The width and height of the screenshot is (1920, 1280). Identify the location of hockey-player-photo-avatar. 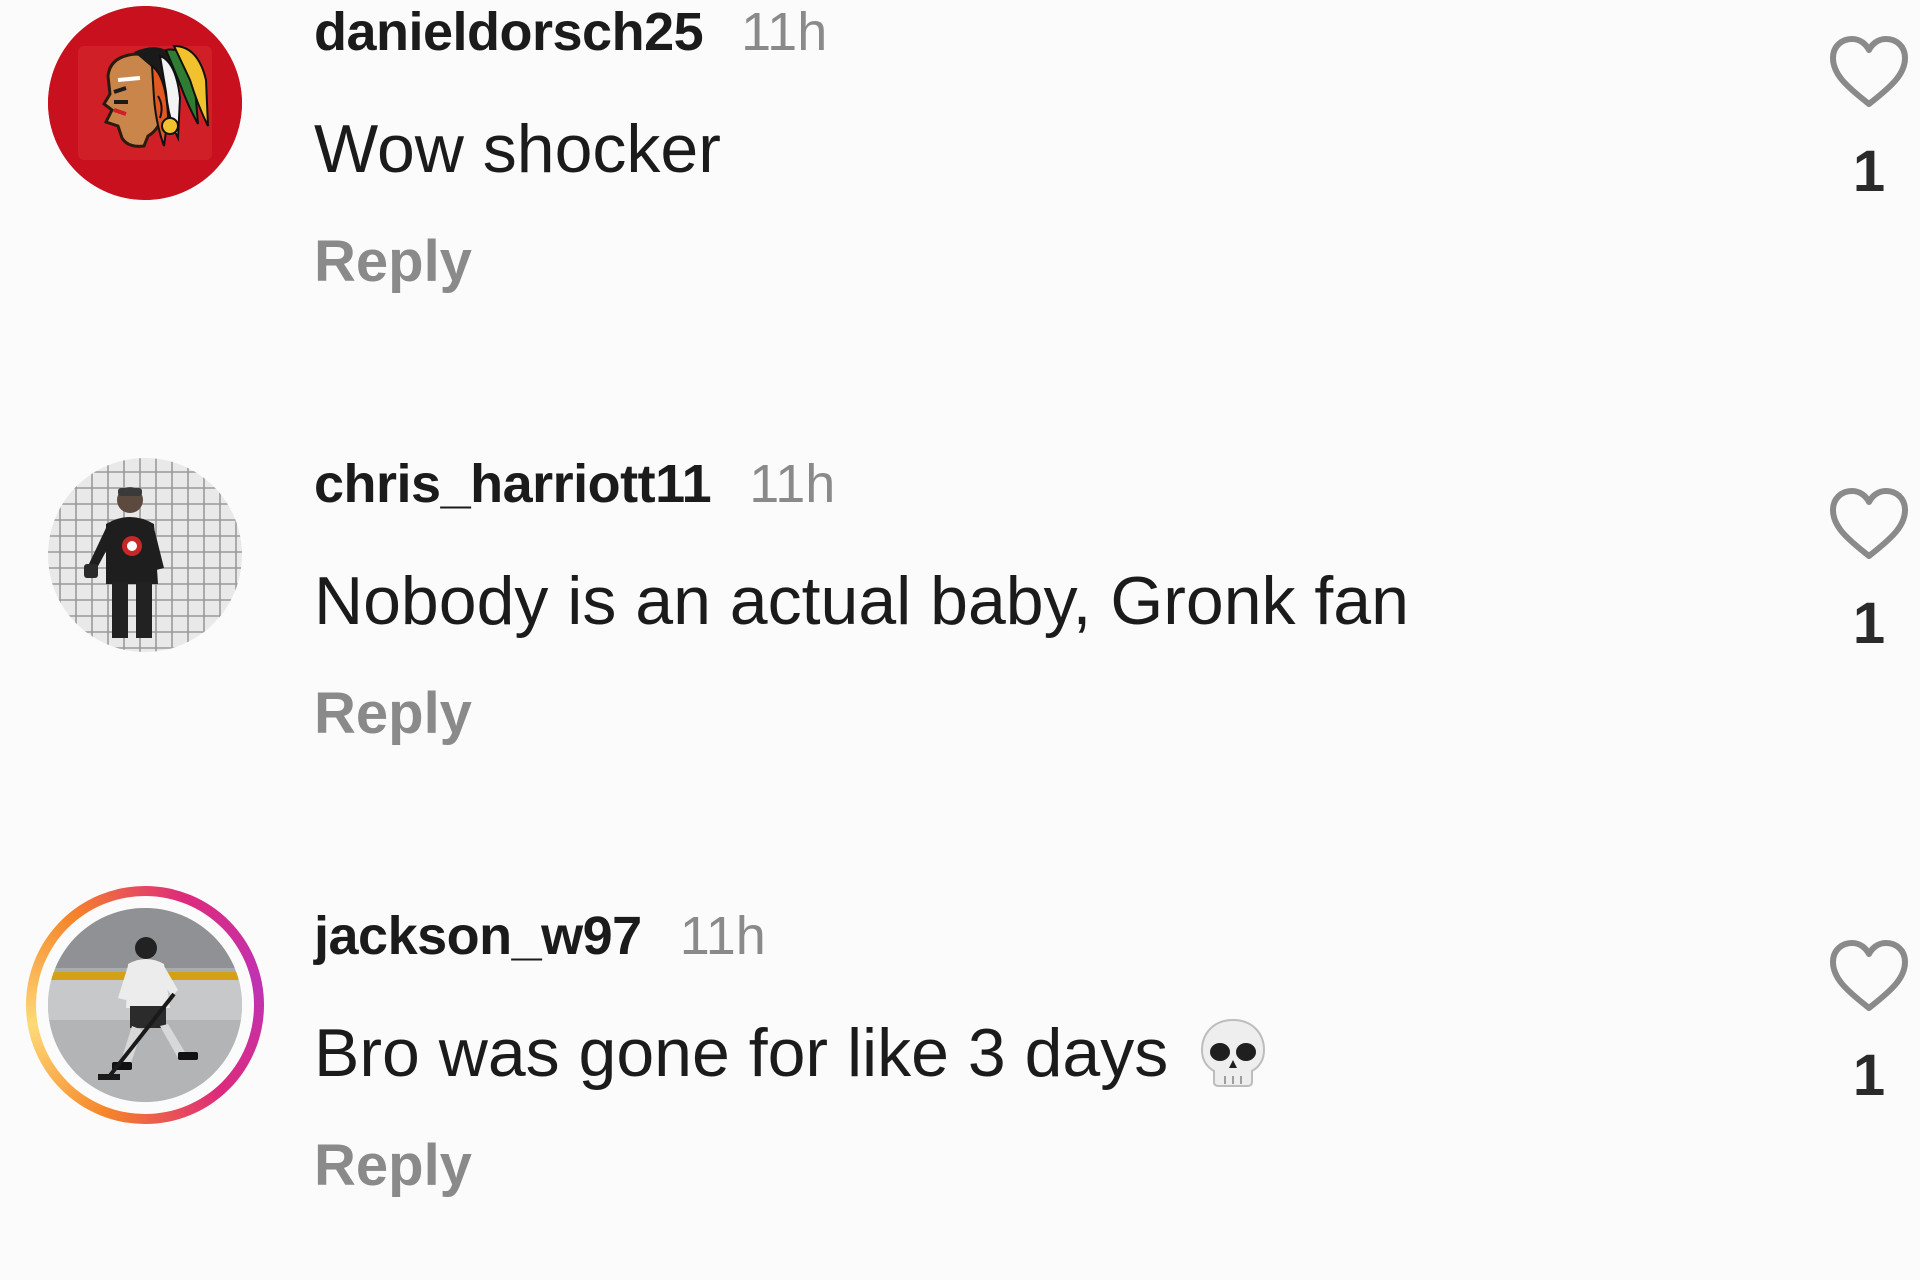
(145, 1005).